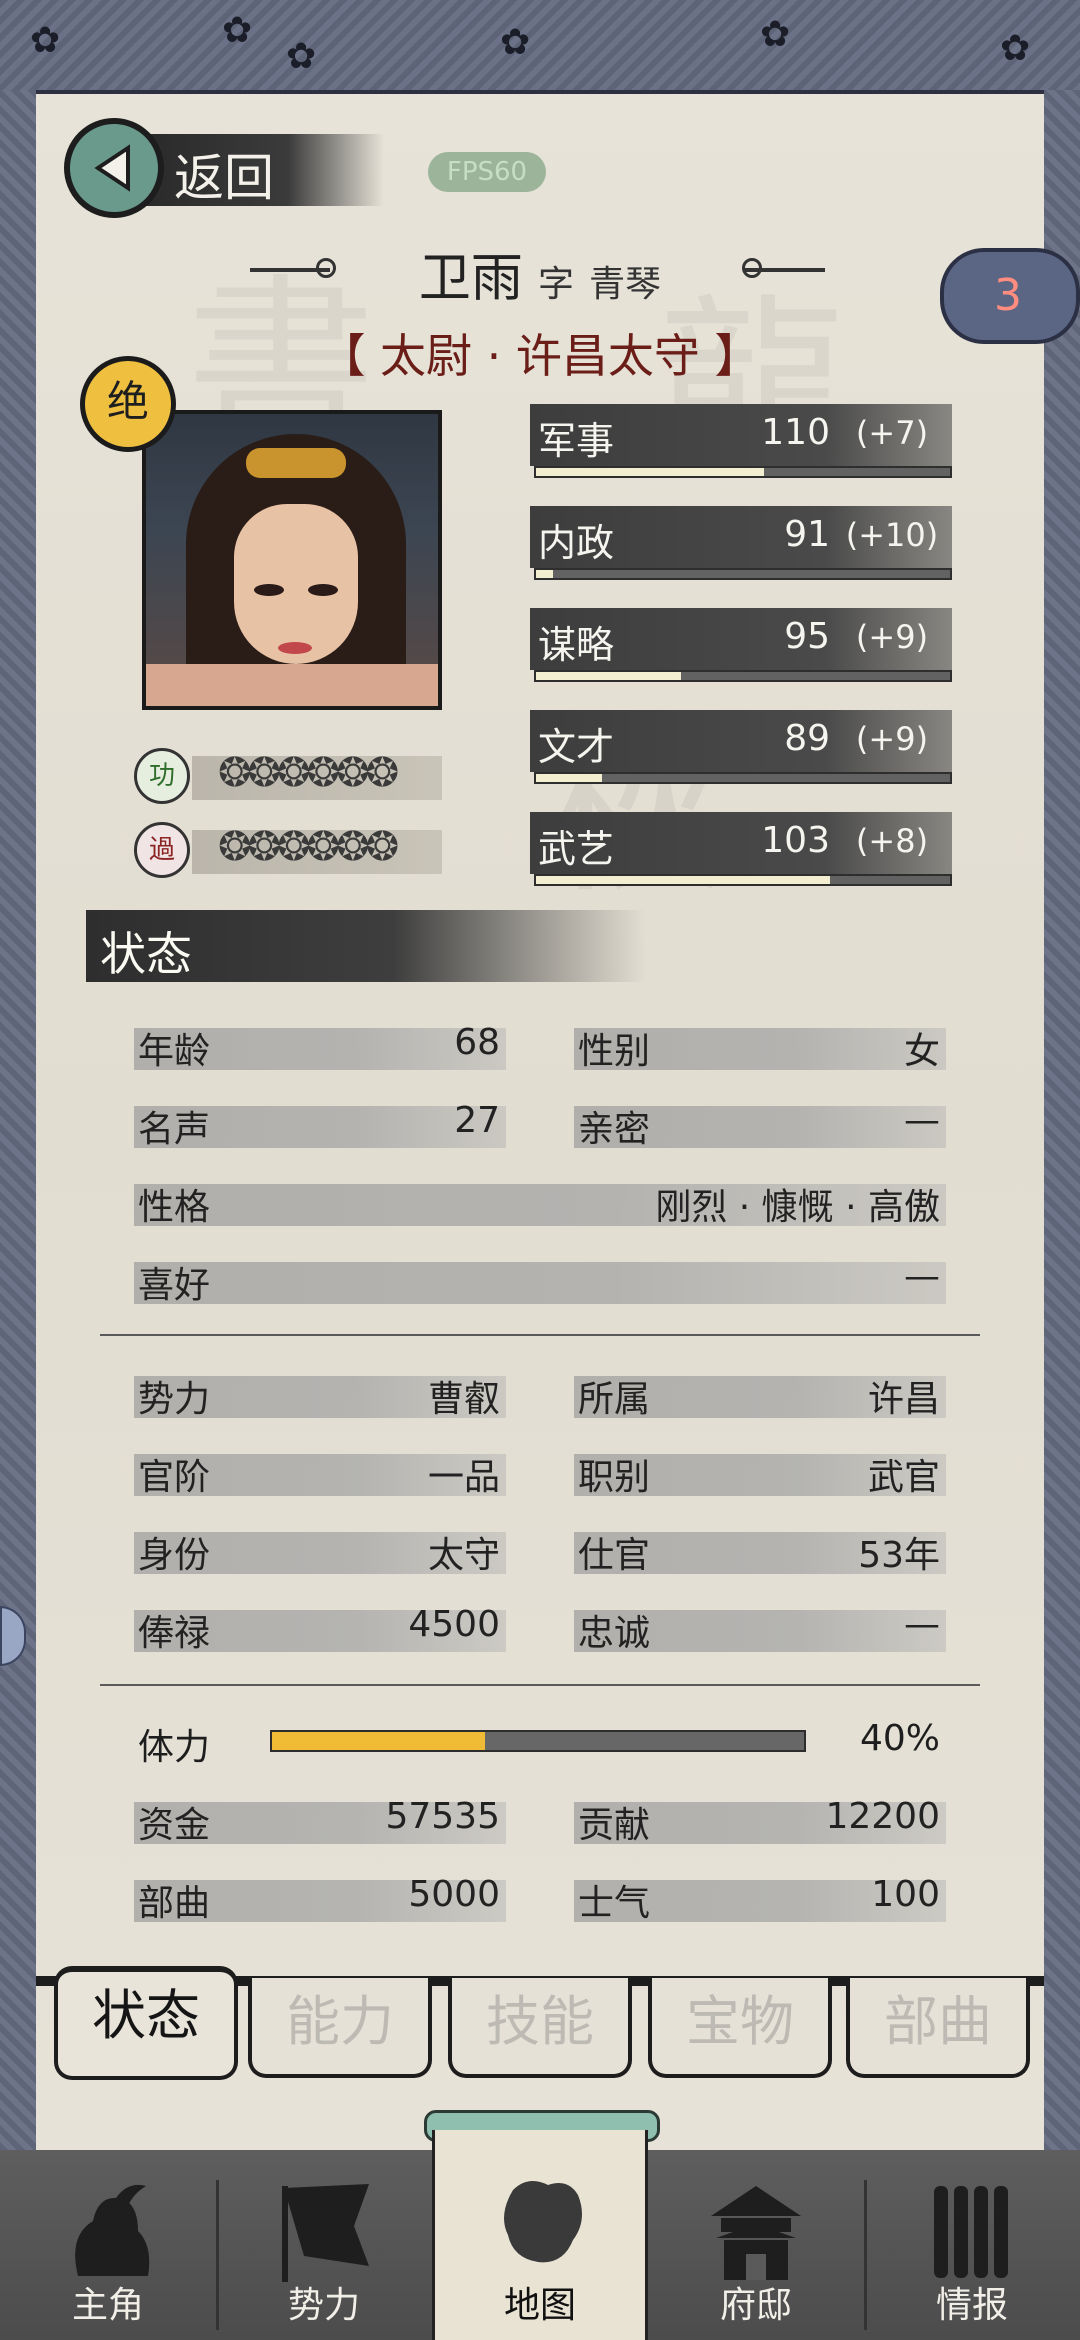 Image resolution: width=1080 pixels, height=2340 pixels. Describe the element at coordinates (162, 850) in the screenshot. I see `fault-icon: 過` at that location.